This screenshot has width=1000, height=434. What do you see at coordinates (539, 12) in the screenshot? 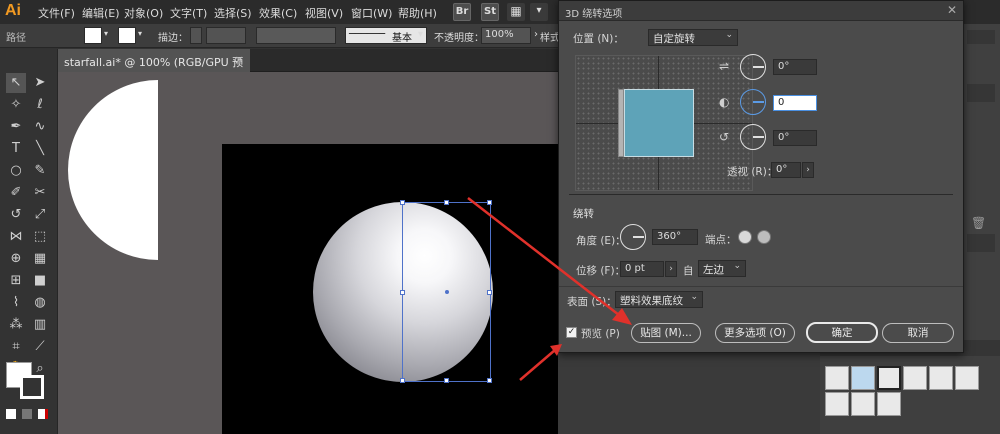
I see `workspace-arrow-icon: ▾` at bounding box center [539, 12].